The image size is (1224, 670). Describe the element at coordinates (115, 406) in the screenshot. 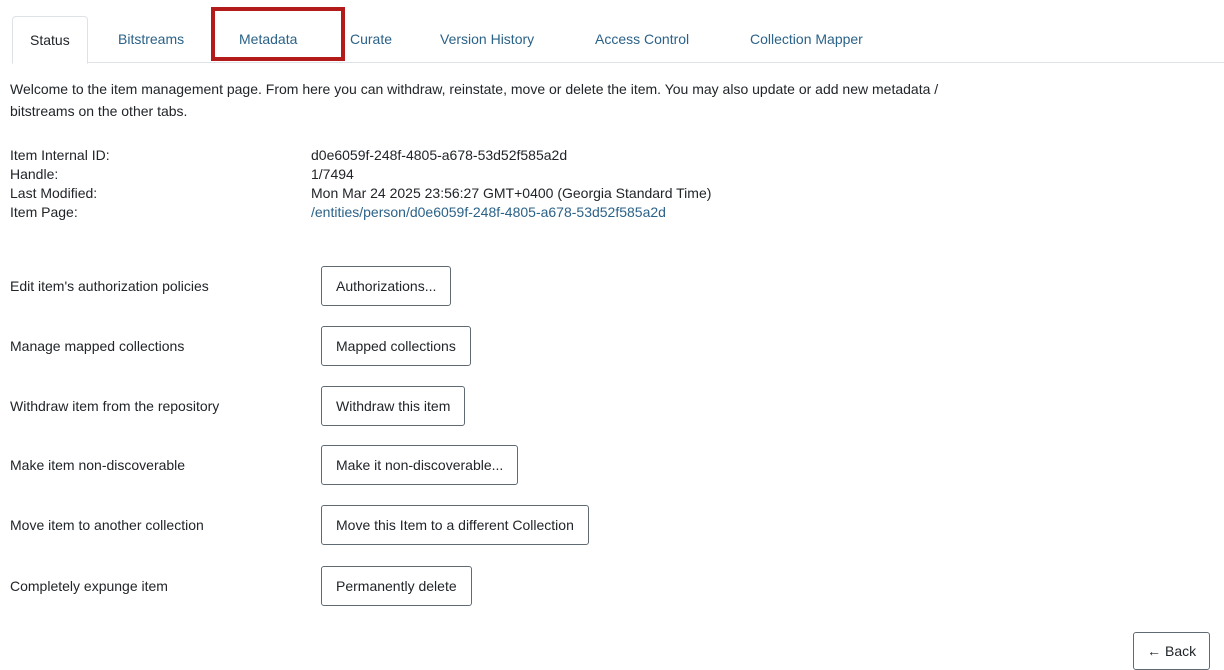

I see `action-label: Withdraw item from the repository` at that location.